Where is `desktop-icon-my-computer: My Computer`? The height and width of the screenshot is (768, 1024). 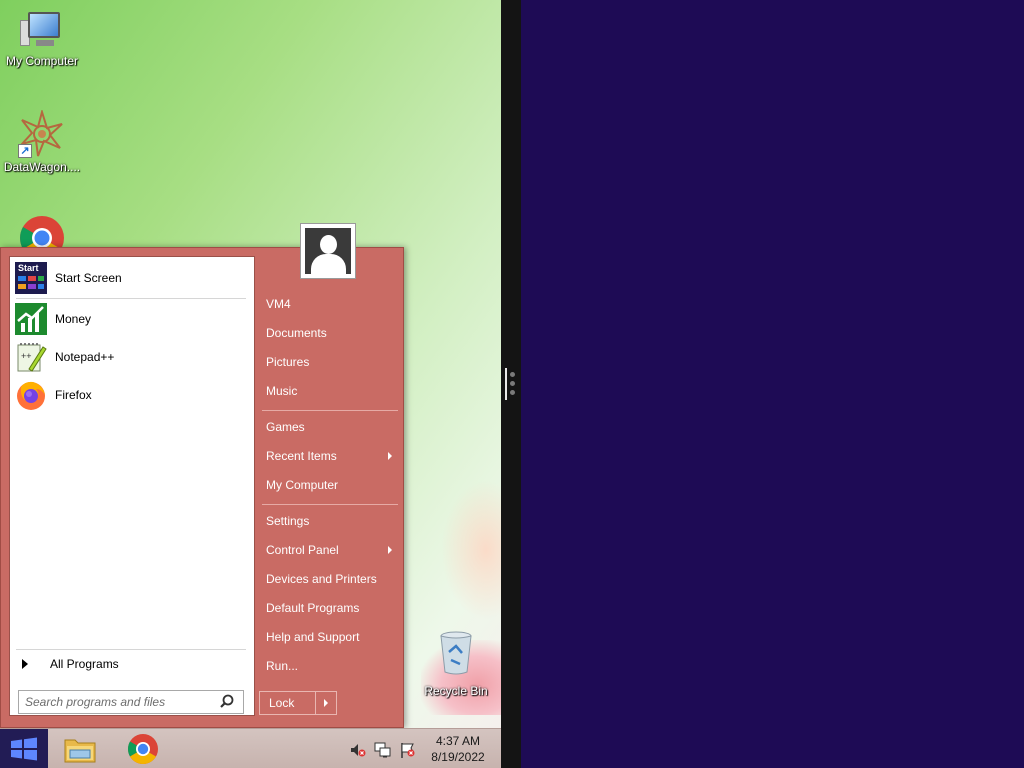
desktop-icon-my-computer: My Computer is located at coordinates (42, 38).